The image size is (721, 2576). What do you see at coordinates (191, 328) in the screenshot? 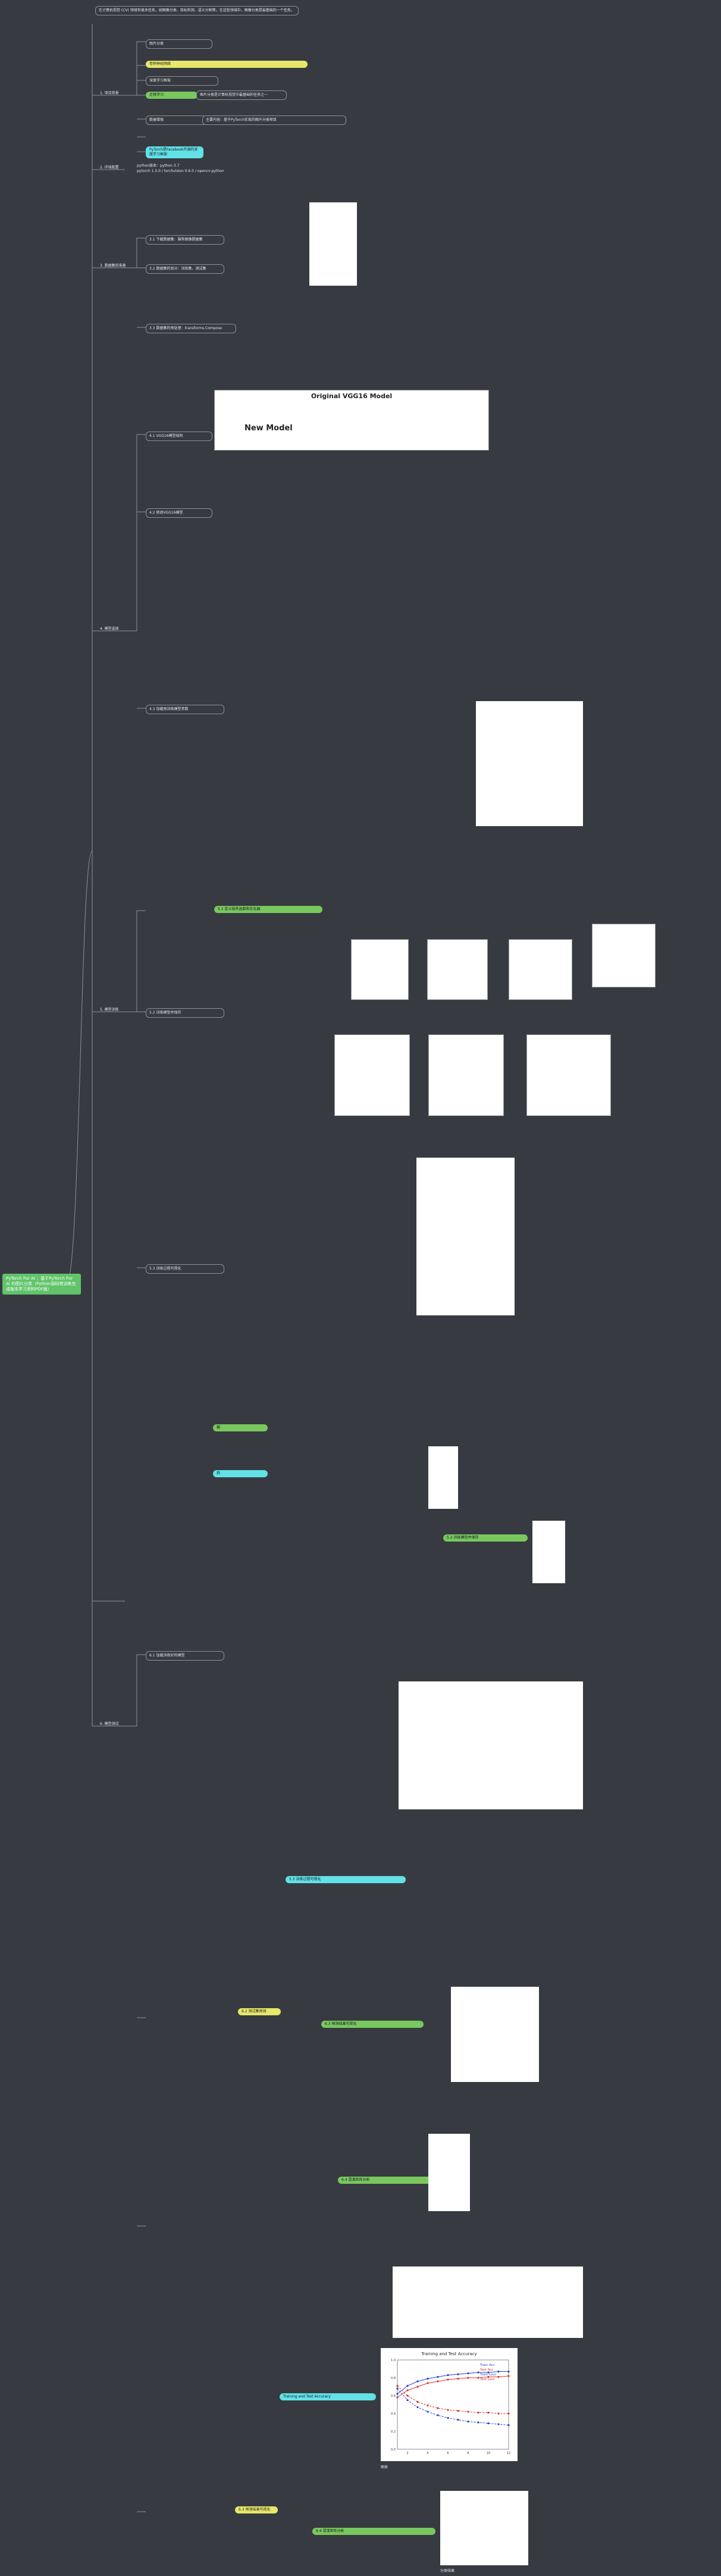
I see `ch3-sub-3: 3.3 数据集的预处理：transforms.Compose` at bounding box center [191, 328].